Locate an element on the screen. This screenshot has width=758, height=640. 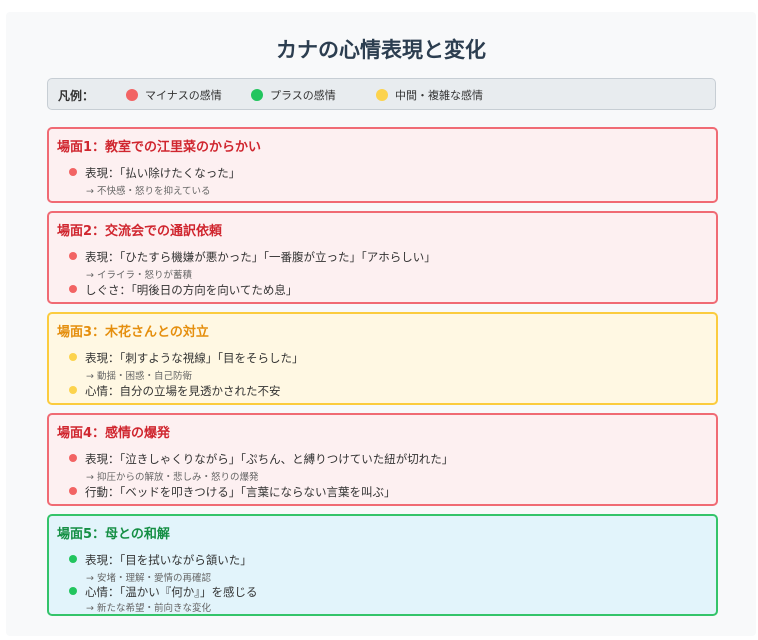
scene-row: しぐさ：「明後日の方向を向いてため息」 is located at coordinates (183, 290).